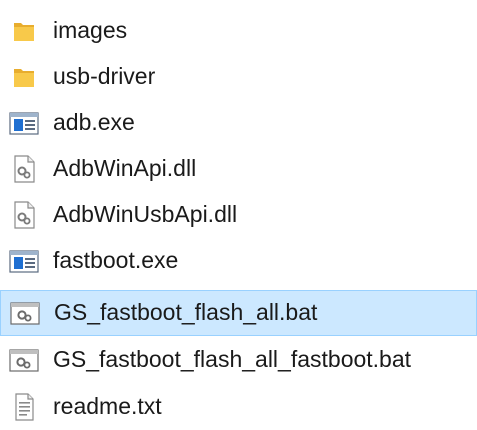 This screenshot has width=477, height=430. I want to click on file-name: readme.txt, so click(107, 405).